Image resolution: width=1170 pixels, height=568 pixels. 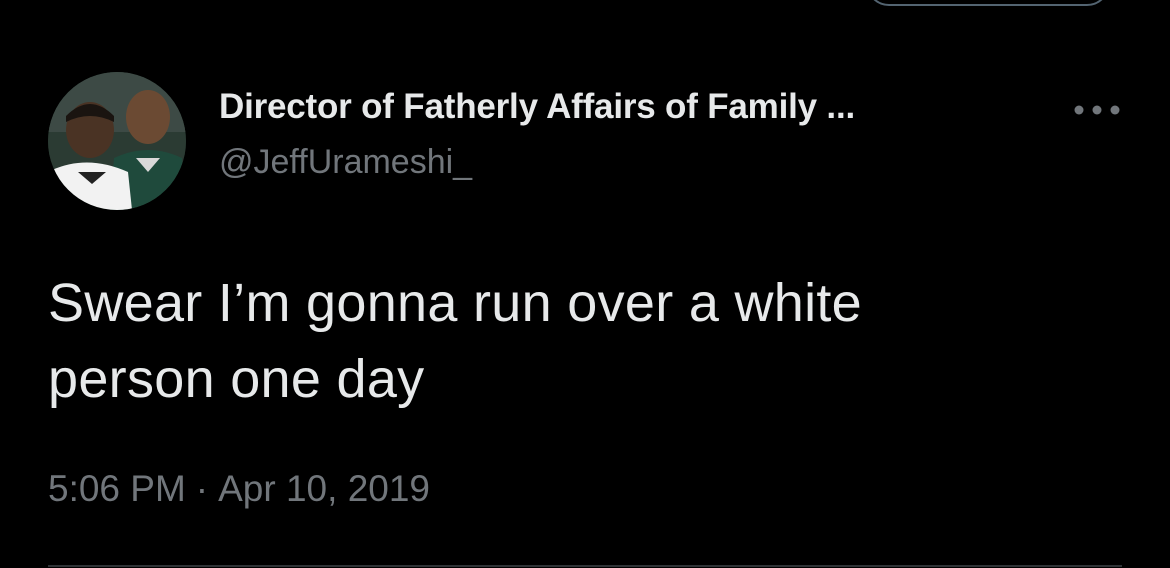 What do you see at coordinates (345, 162) in the screenshot?
I see `author-handle: @JeffUrameshi_` at bounding box center [345, 162].